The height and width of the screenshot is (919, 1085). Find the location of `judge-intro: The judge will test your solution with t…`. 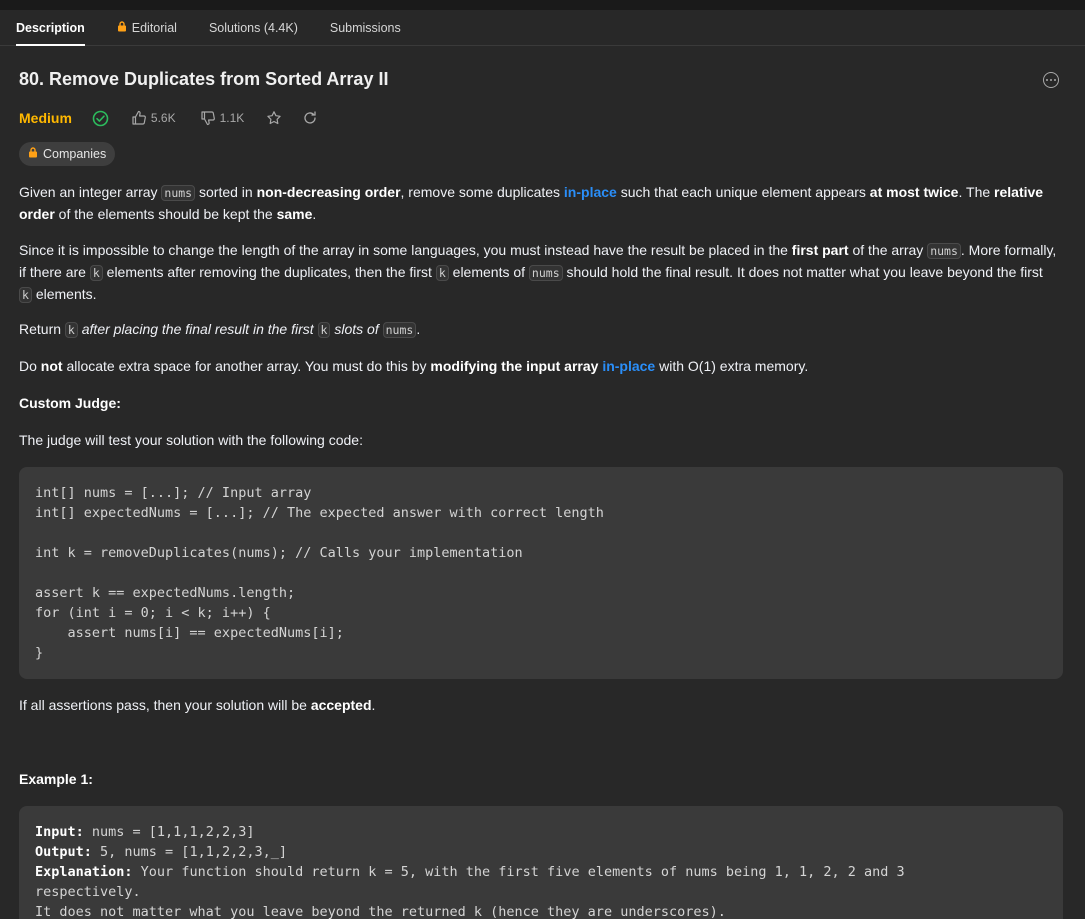

judge-intro: The judge will test your solution with t… is located at coordinates (191, 440).